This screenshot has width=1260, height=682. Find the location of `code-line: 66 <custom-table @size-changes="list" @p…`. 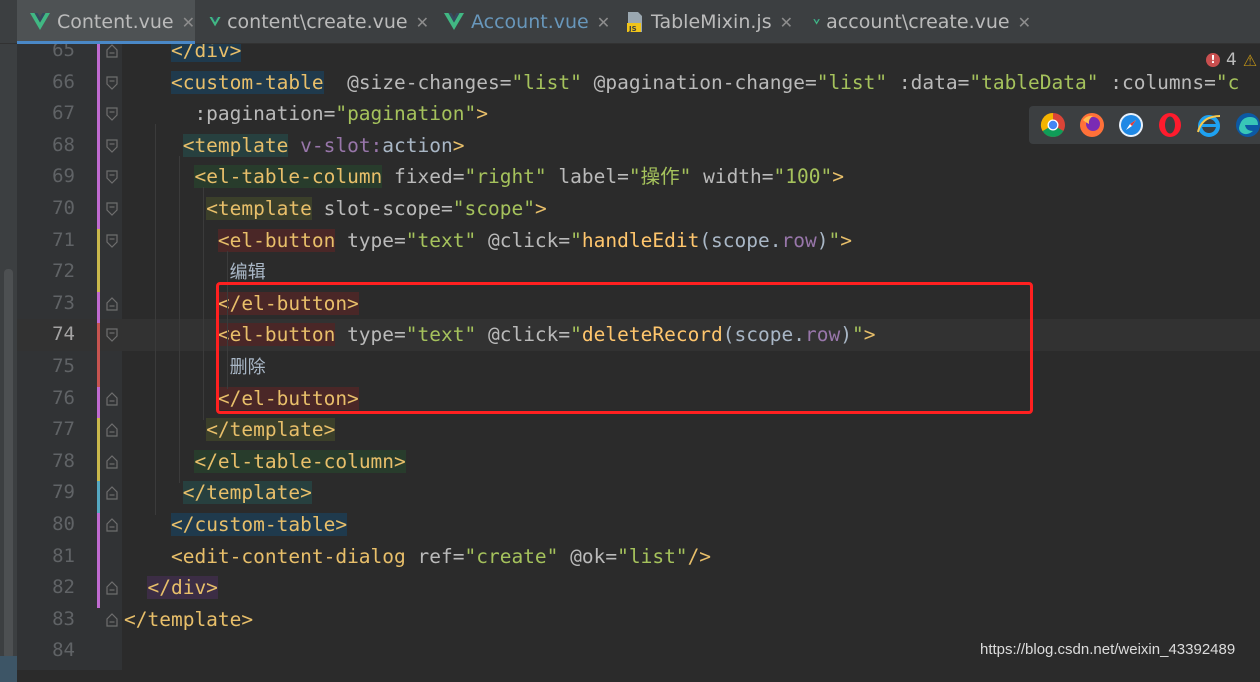

code-line: 66 <custom-table @size-changes="list" @p… is located at coordinates (638, 83).